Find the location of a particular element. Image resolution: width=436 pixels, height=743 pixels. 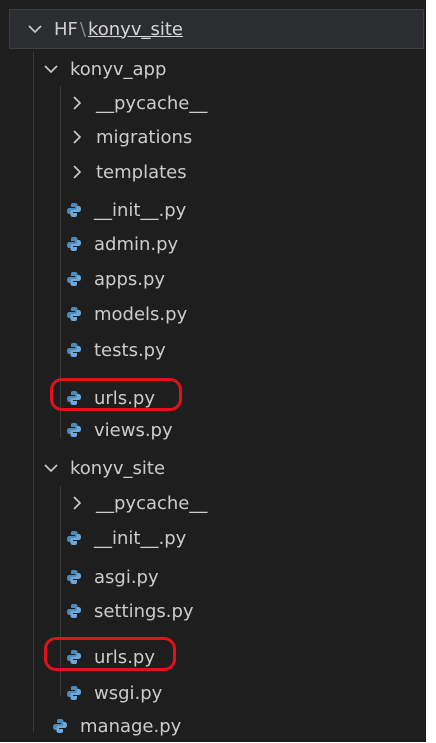

tree-item-label: manage.py is located at coordinates (131, 726).